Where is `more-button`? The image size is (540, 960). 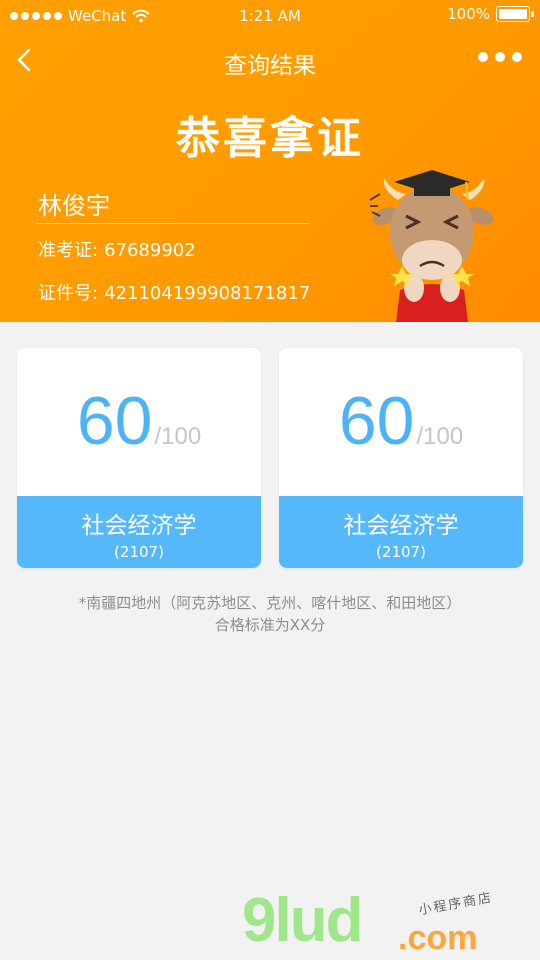
more-button is located at coordinates (500, 57).